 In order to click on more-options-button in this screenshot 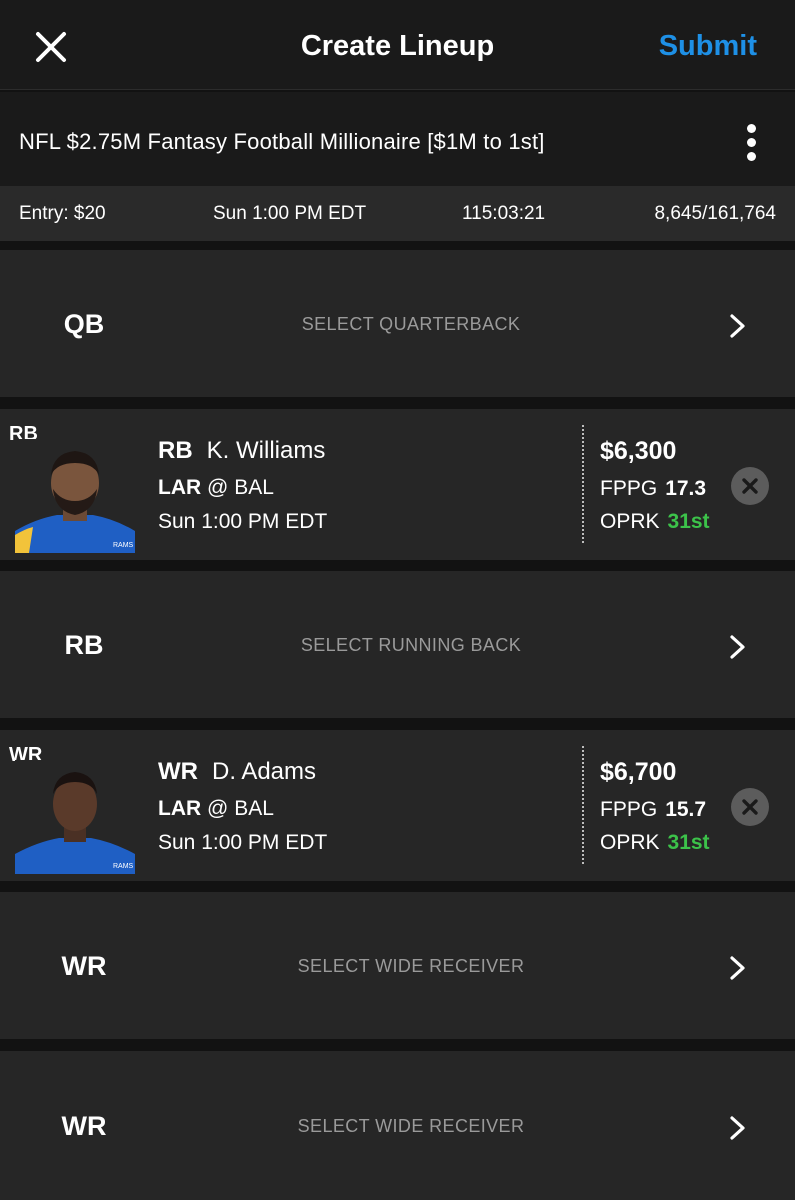, I will do `click(751, 144)`.